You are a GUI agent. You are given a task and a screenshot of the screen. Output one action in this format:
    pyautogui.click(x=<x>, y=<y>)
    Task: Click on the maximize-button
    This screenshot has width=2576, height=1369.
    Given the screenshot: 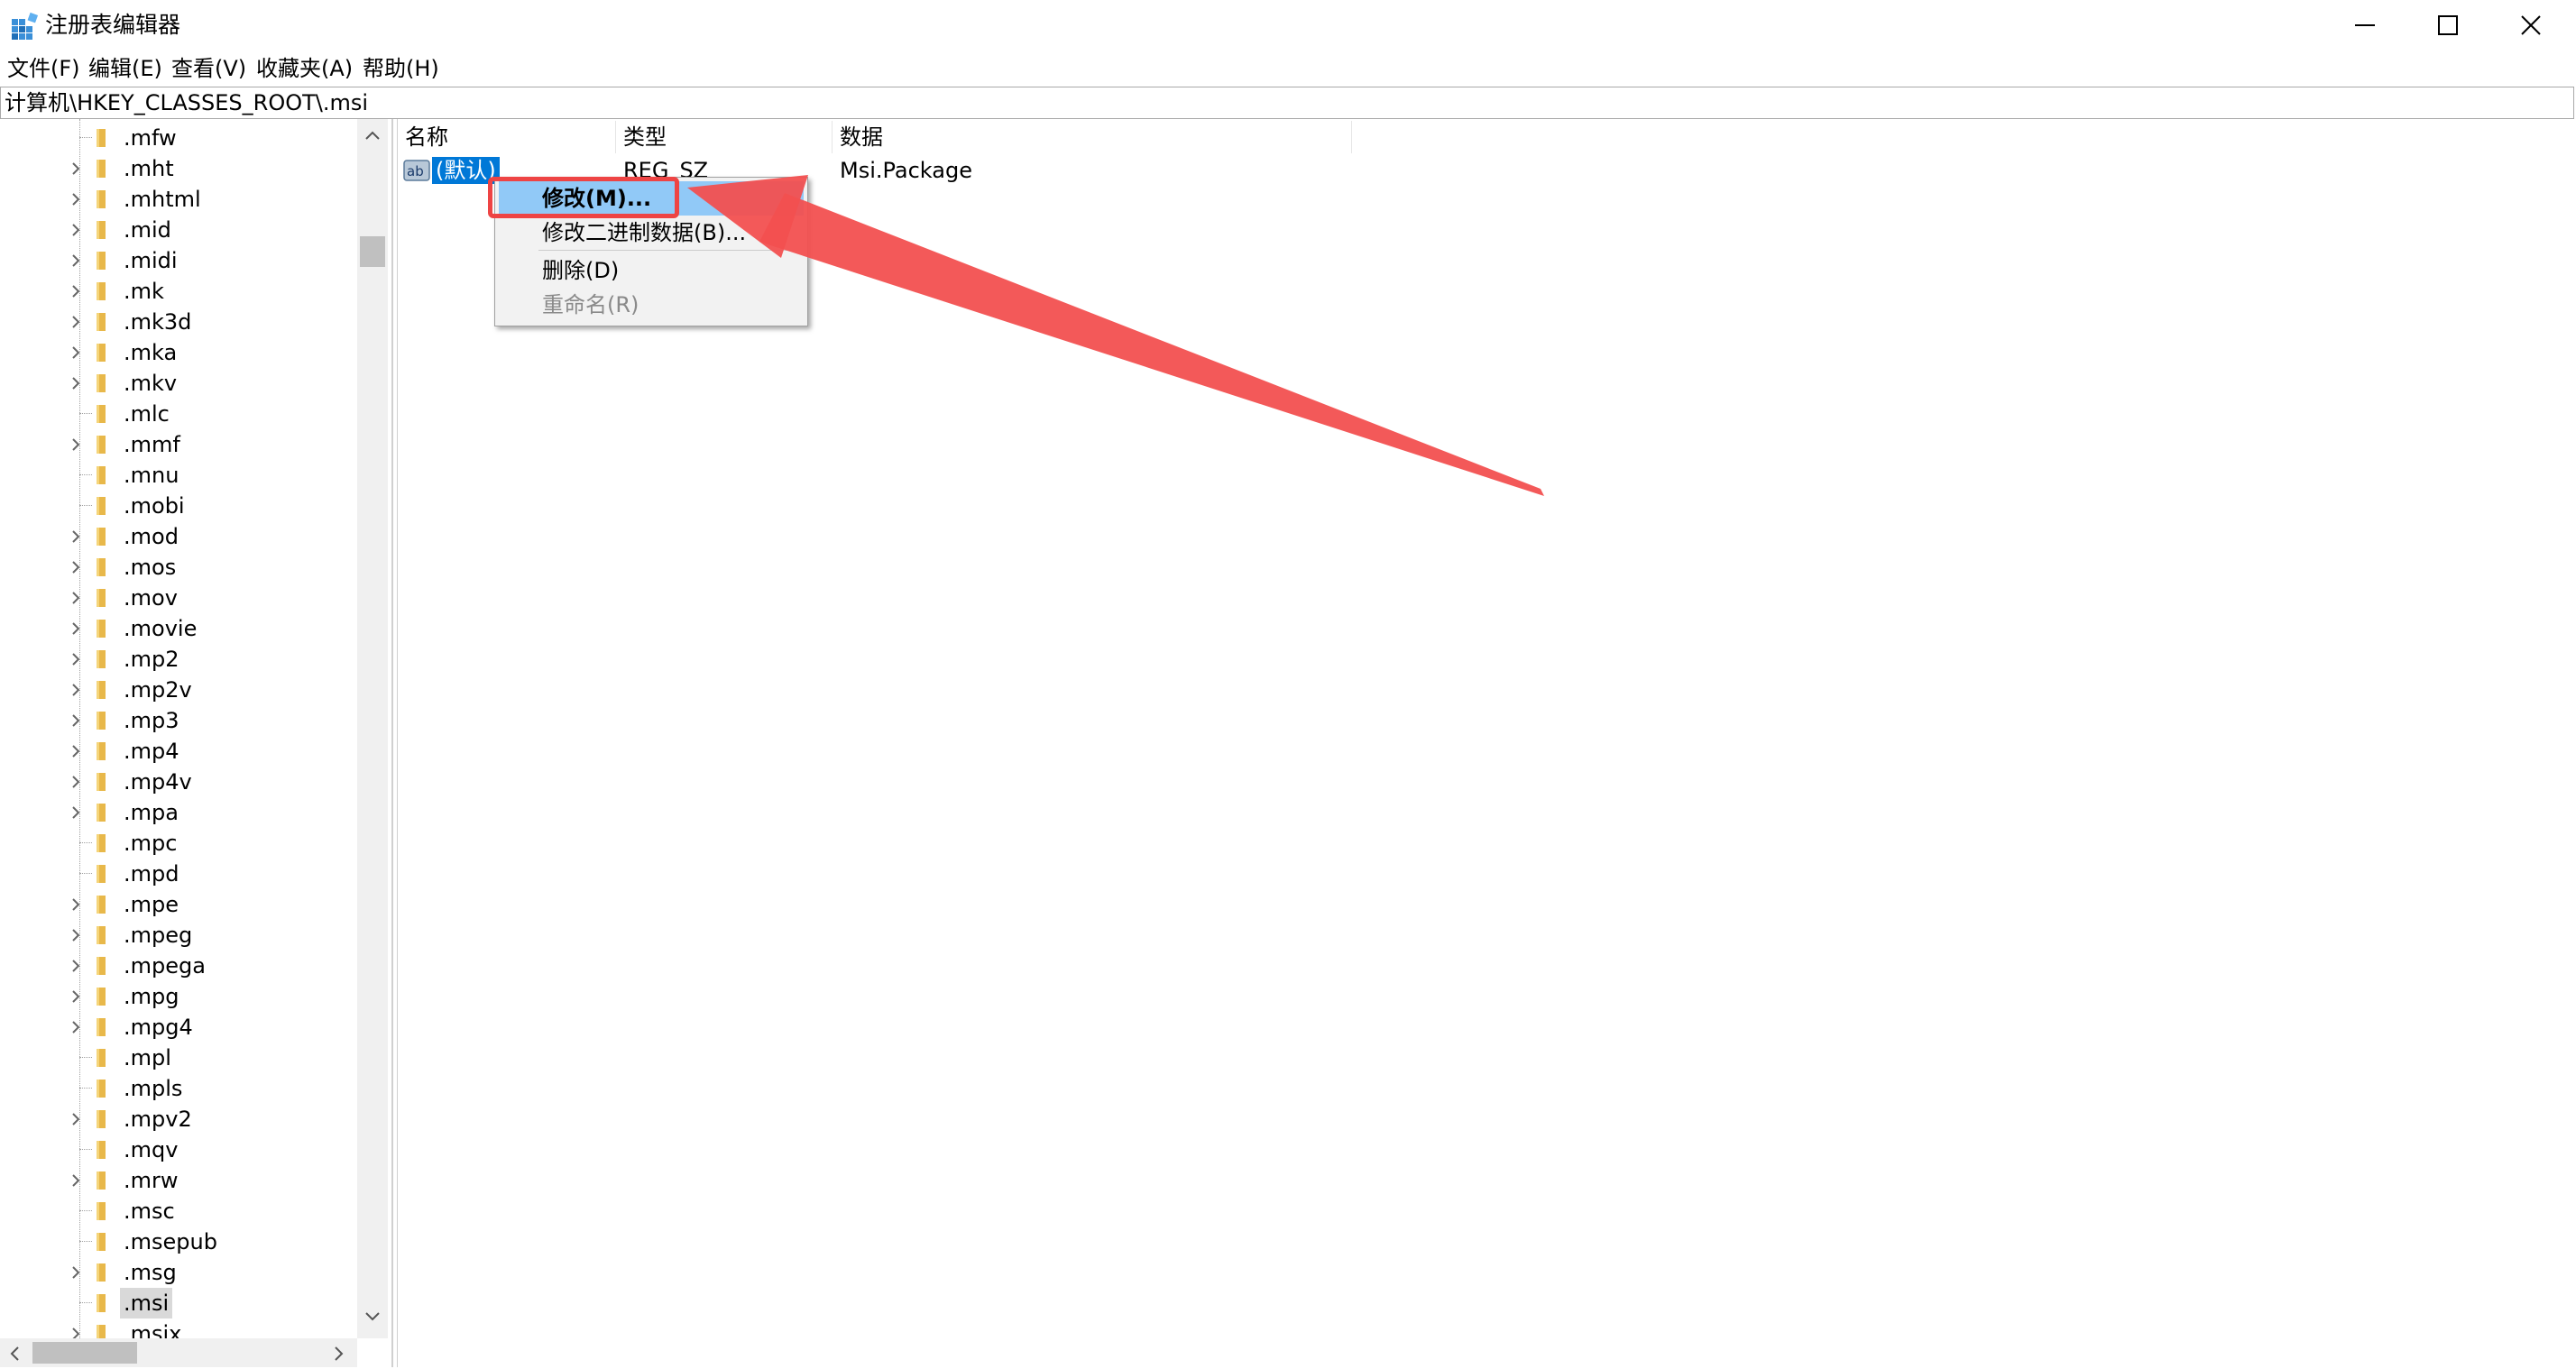 What is the action you would take?
    pyautogui.click(x=2448, y=25)
    